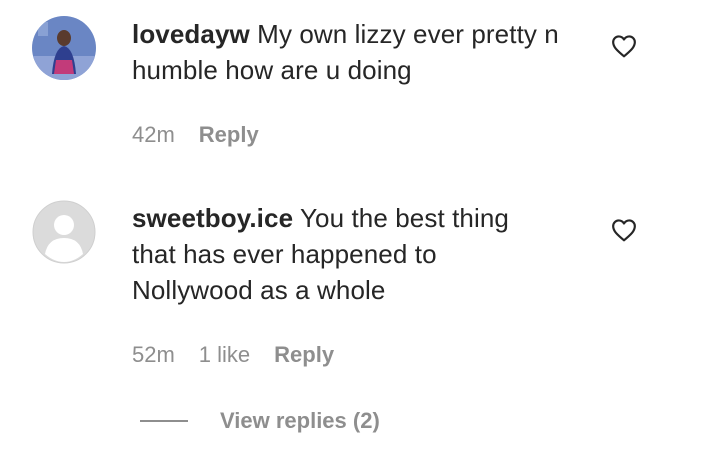 The width and height of the screenshot is (720, 454). Describe the element at coordinates (195, 135) in the screenshot. I see `comment-meta: 42m Reply` at that location.